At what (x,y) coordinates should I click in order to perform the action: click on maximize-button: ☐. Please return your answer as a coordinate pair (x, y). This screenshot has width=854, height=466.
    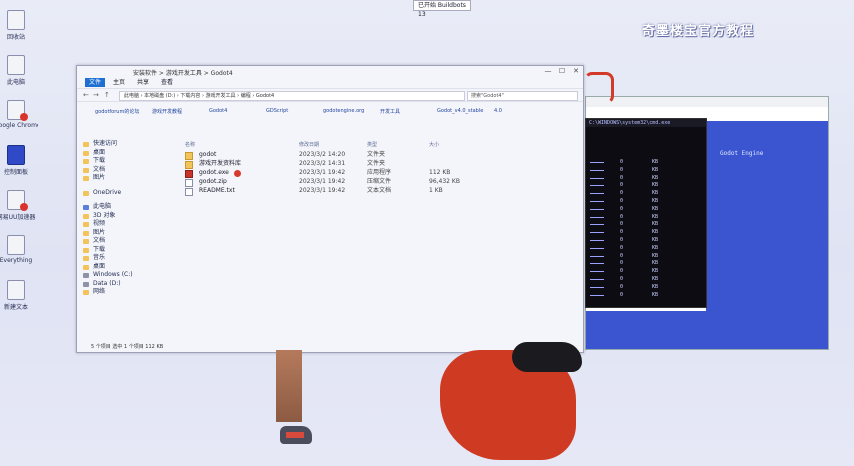
    Looking at the image, I should click on (562, 71).